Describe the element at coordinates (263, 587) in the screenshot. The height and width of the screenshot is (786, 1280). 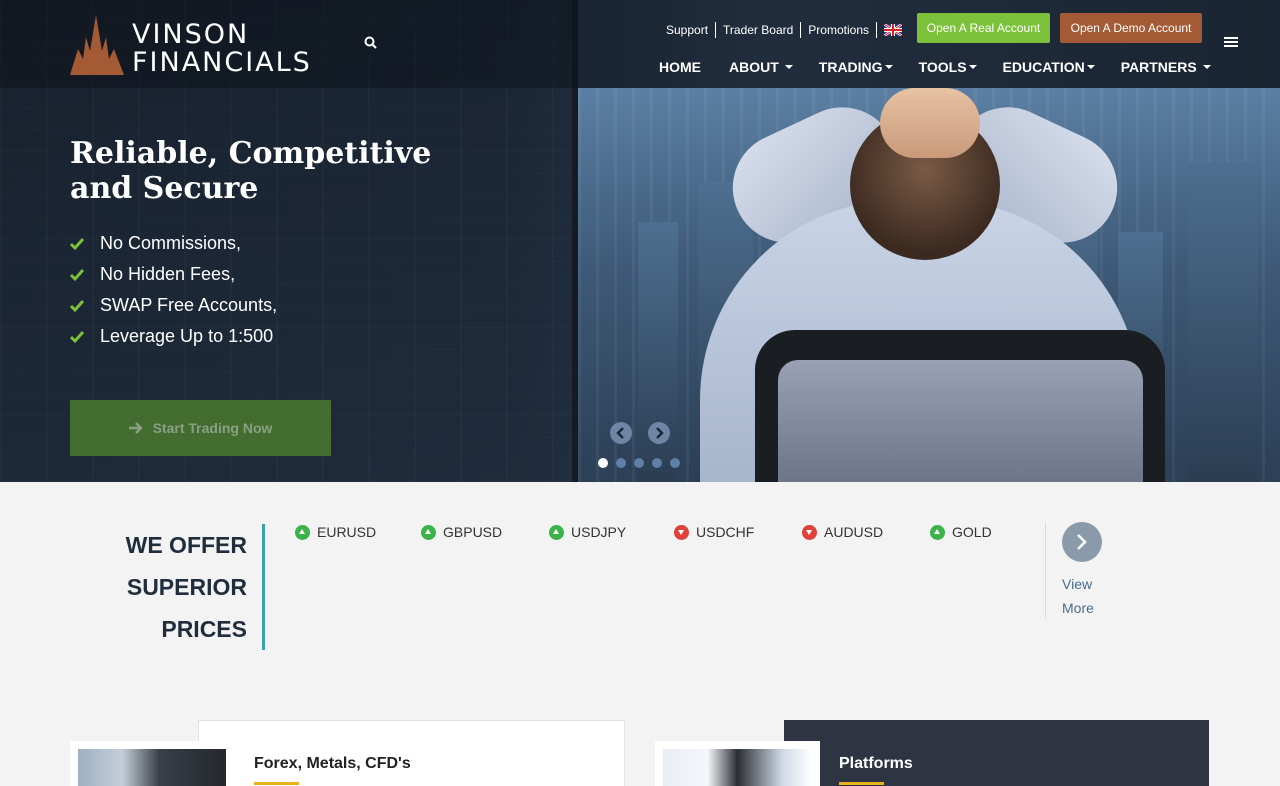
I see `heading-accent-bar` at that location.